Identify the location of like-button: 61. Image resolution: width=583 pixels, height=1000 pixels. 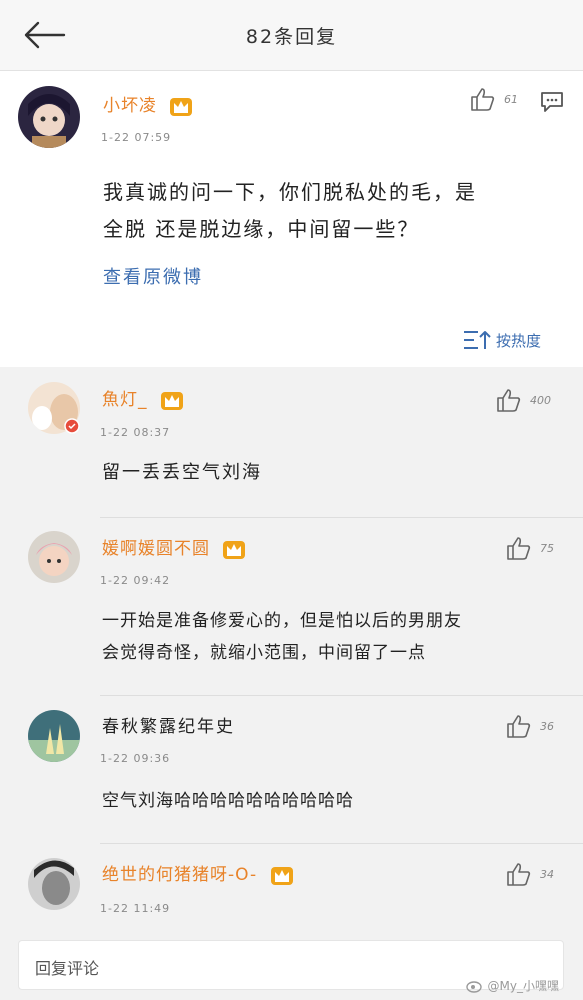
(494, 99).